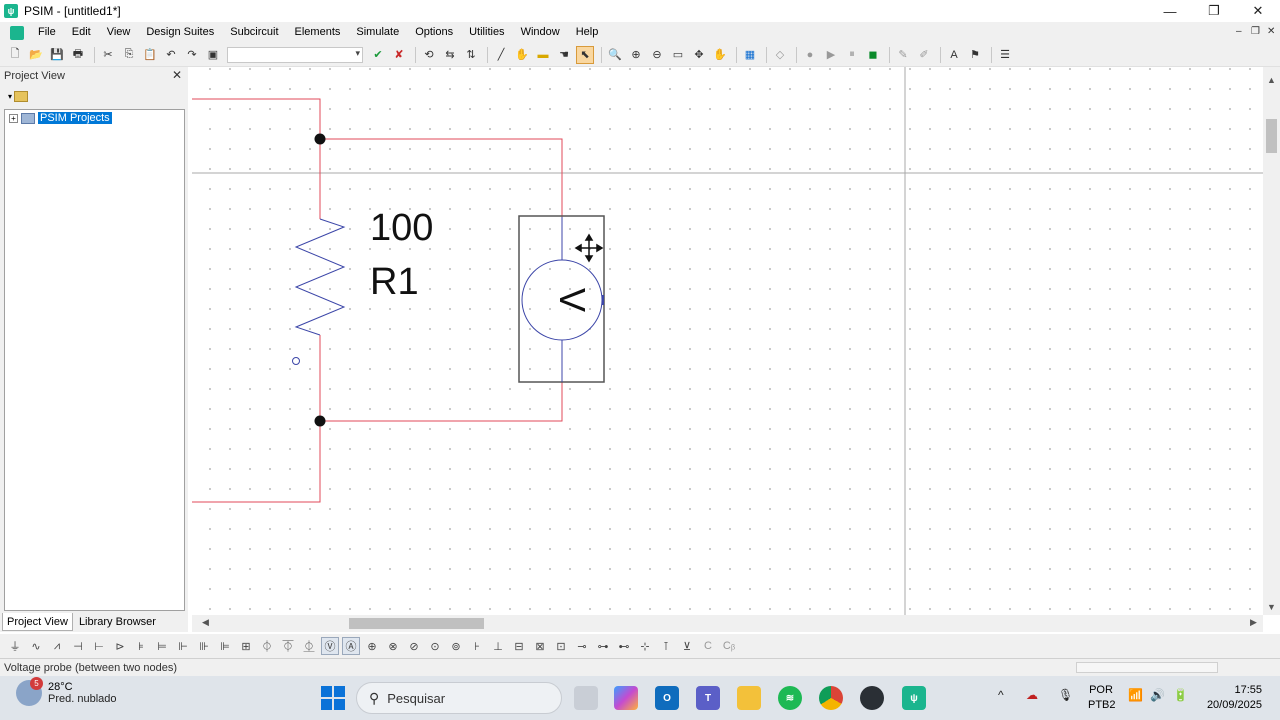  I want to click on tab-library-browser: Library Browser, so click(117, 622).